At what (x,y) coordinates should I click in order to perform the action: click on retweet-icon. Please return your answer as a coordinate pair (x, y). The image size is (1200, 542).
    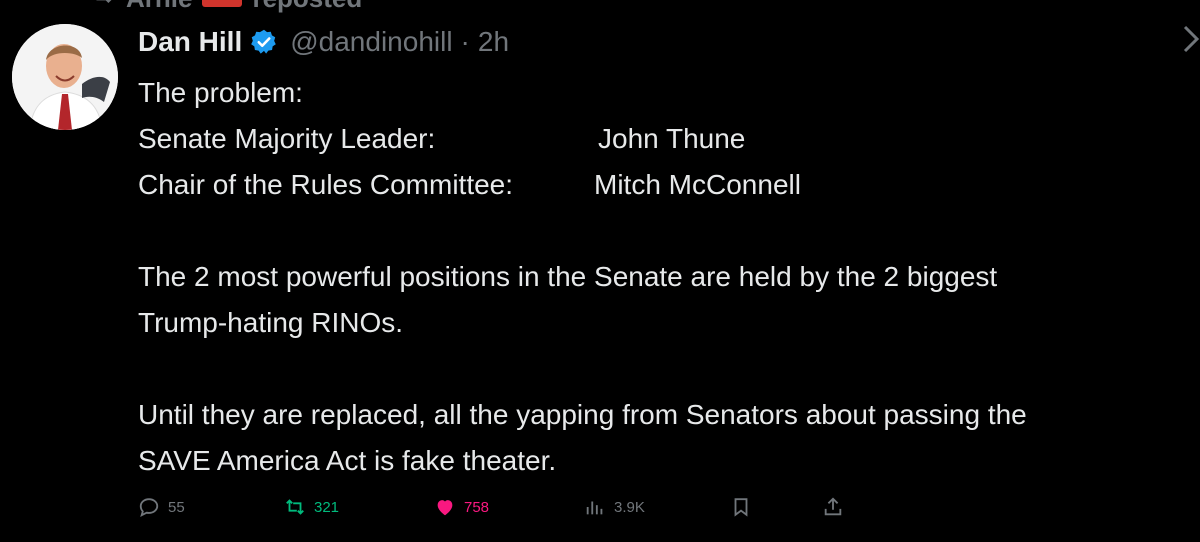
    Looking at the image, I should click on (295, 507).